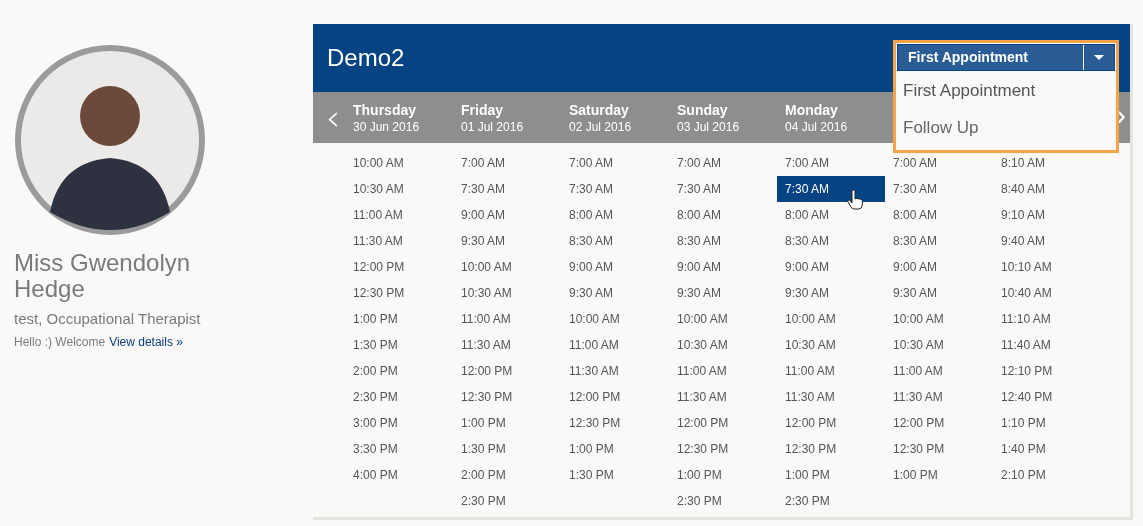  What do you see at coordinates (1006, 127) in the screenshot?
I see `dropdown-option: Follow Up` at bounding box center [1006, 127].